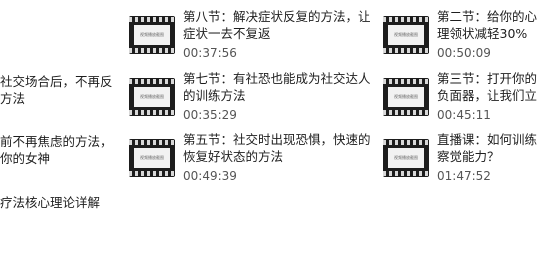 This screenshot has height=269, width=550. I want to click on course-duration: 00:37:56, so click(210, 53).